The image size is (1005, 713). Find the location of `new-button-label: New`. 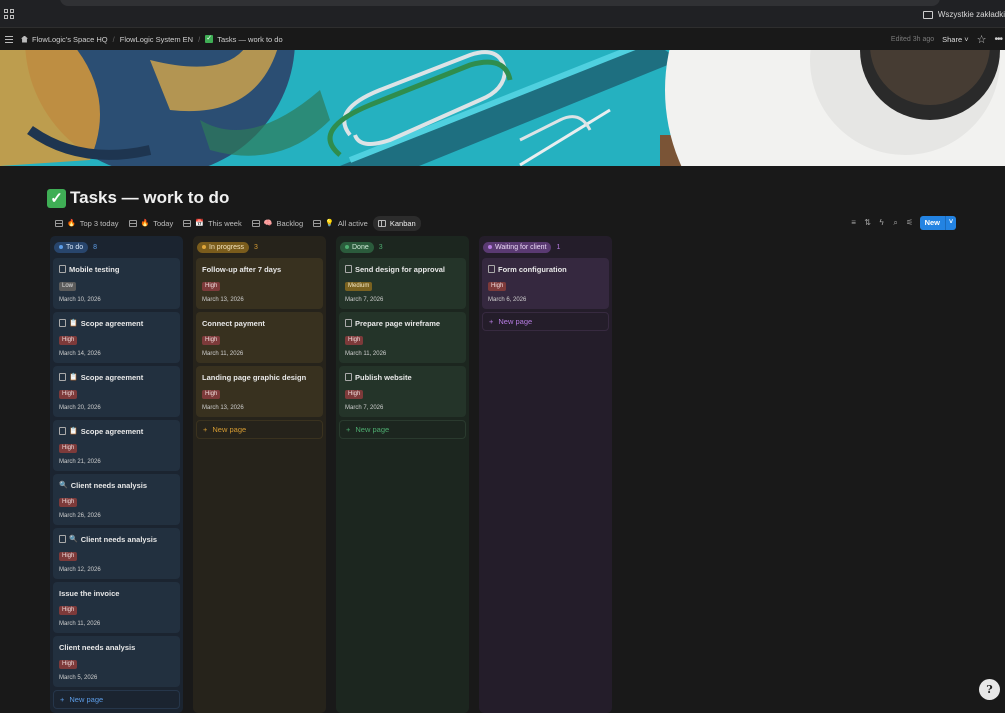

new-button-label: New is located at coordinates (932, 222).